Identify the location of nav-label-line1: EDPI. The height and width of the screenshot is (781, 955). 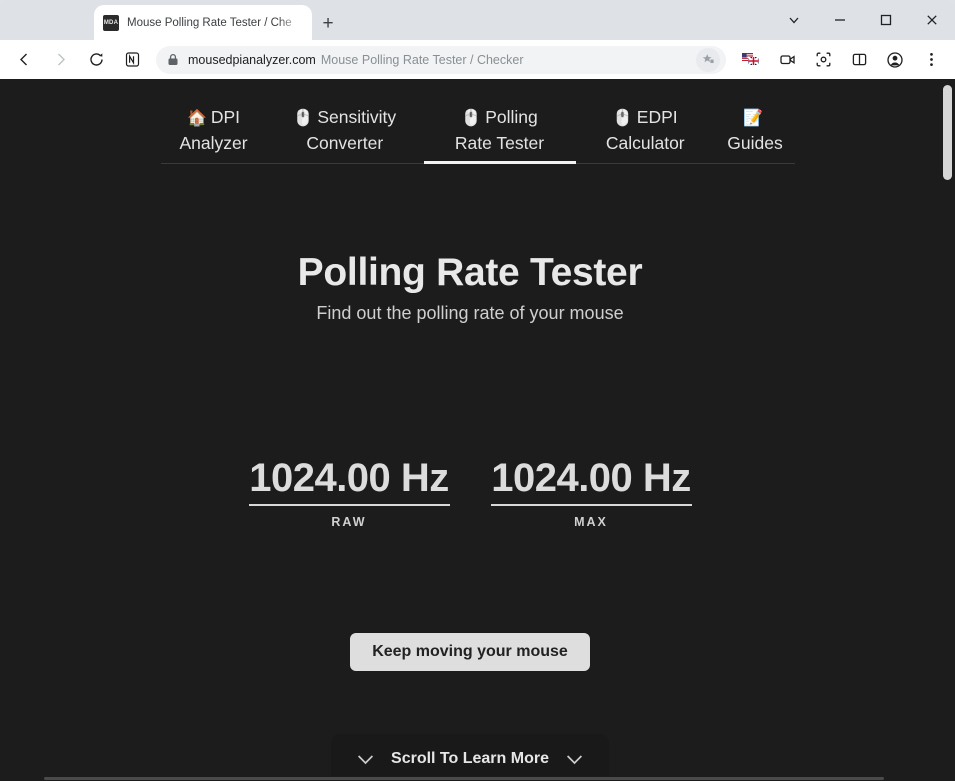
(657, 117).